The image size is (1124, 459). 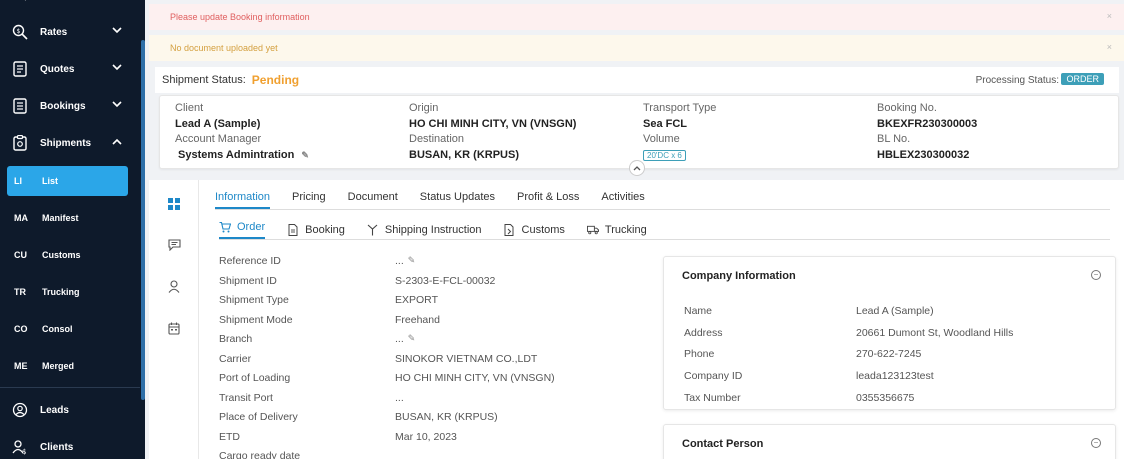 I want to click on field-label: Shipment ID, so click(x=248, y=280).